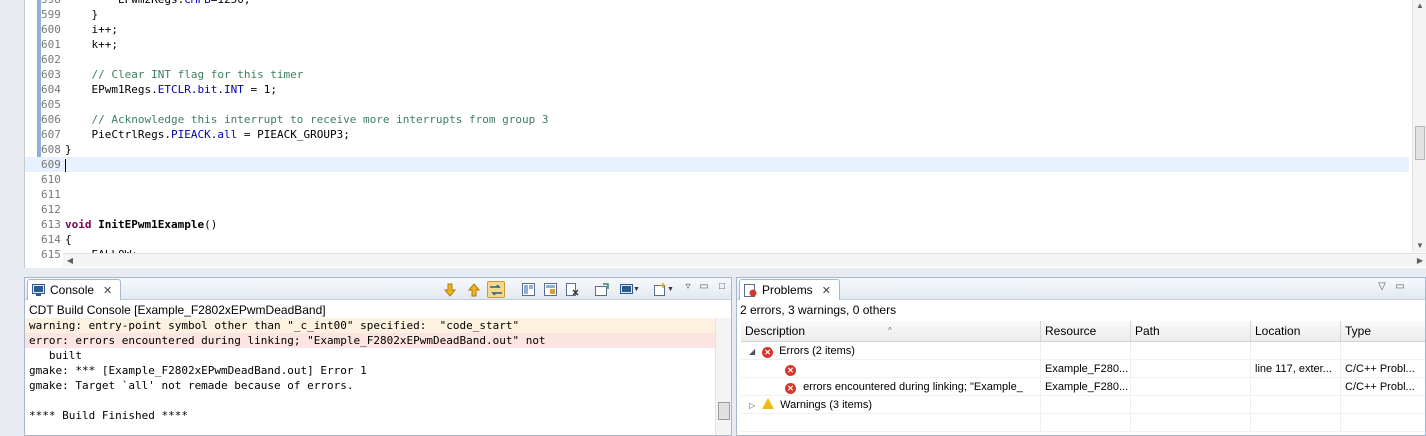 This screenshot has width=1426, height=436. Describe the element at coordinates (723, 376) in the screenshot. I see `console-vertical-scrollbar` at that location.